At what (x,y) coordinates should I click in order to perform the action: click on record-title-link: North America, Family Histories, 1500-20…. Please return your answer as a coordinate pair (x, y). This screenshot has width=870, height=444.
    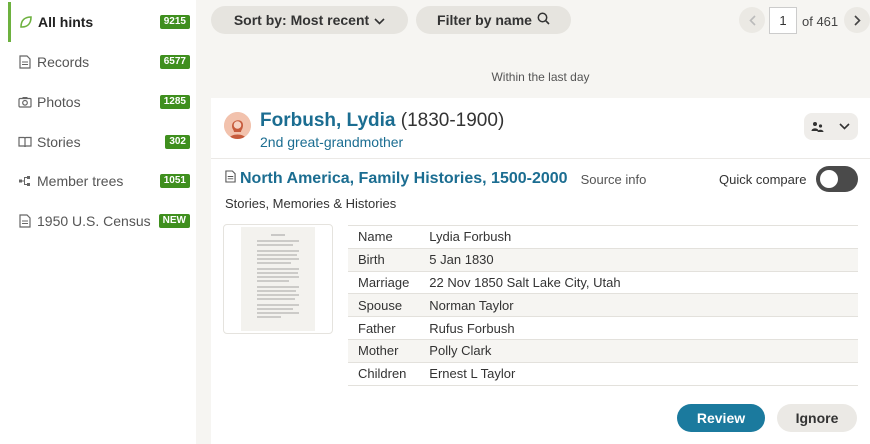
    Looking at the image, I should click on (404, 179).